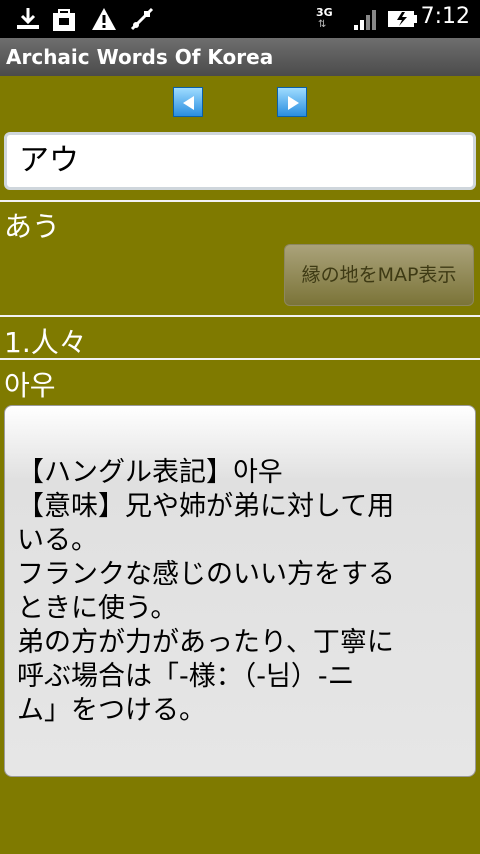  Describe the element at coordinates (104, 19) in the screenshot. I see `warning-icon` at that location.